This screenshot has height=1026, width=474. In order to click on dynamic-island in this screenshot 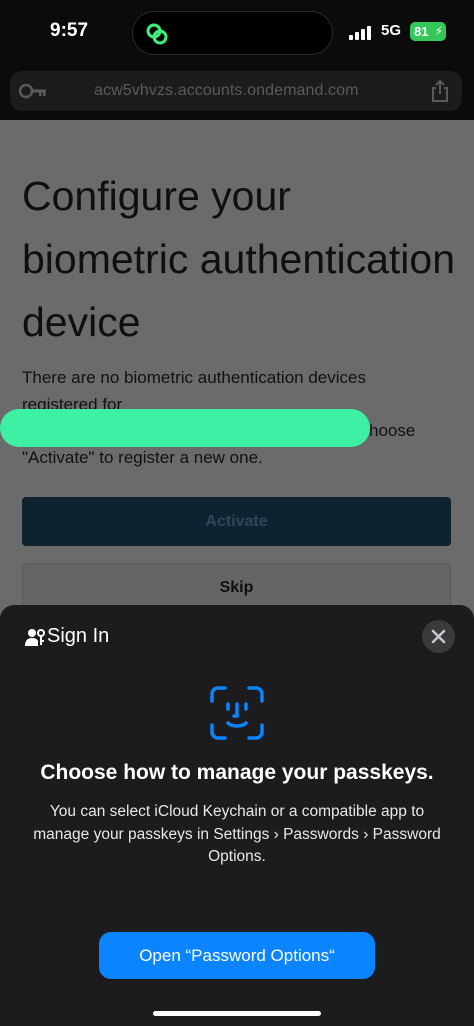, I will do `click(232, 33)`.